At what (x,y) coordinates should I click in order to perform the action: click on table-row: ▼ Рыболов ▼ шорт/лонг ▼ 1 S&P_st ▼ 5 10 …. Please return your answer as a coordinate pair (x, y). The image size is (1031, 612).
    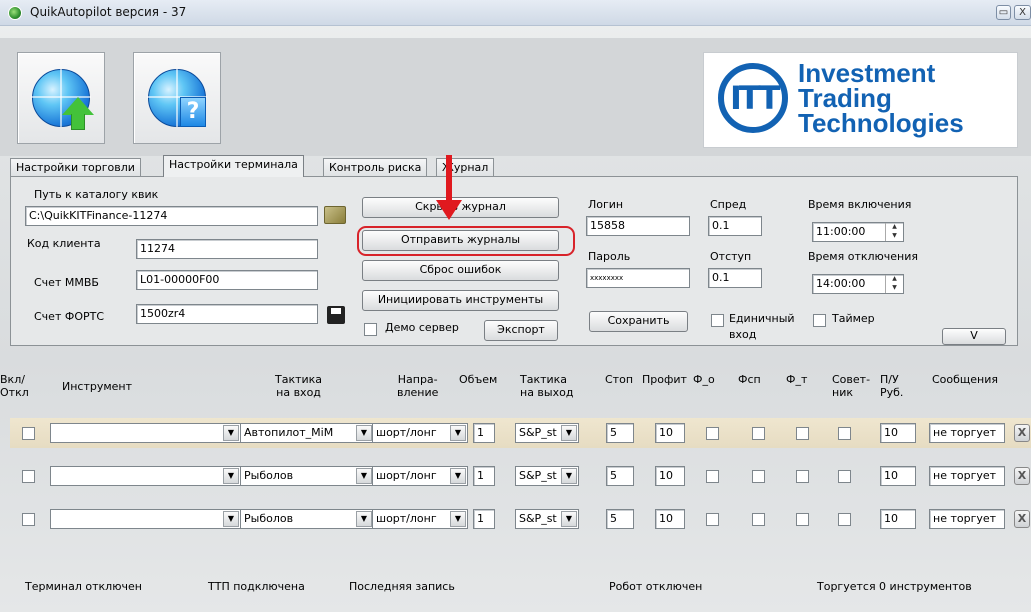
    Looking at the image, I should click on (520, 519).